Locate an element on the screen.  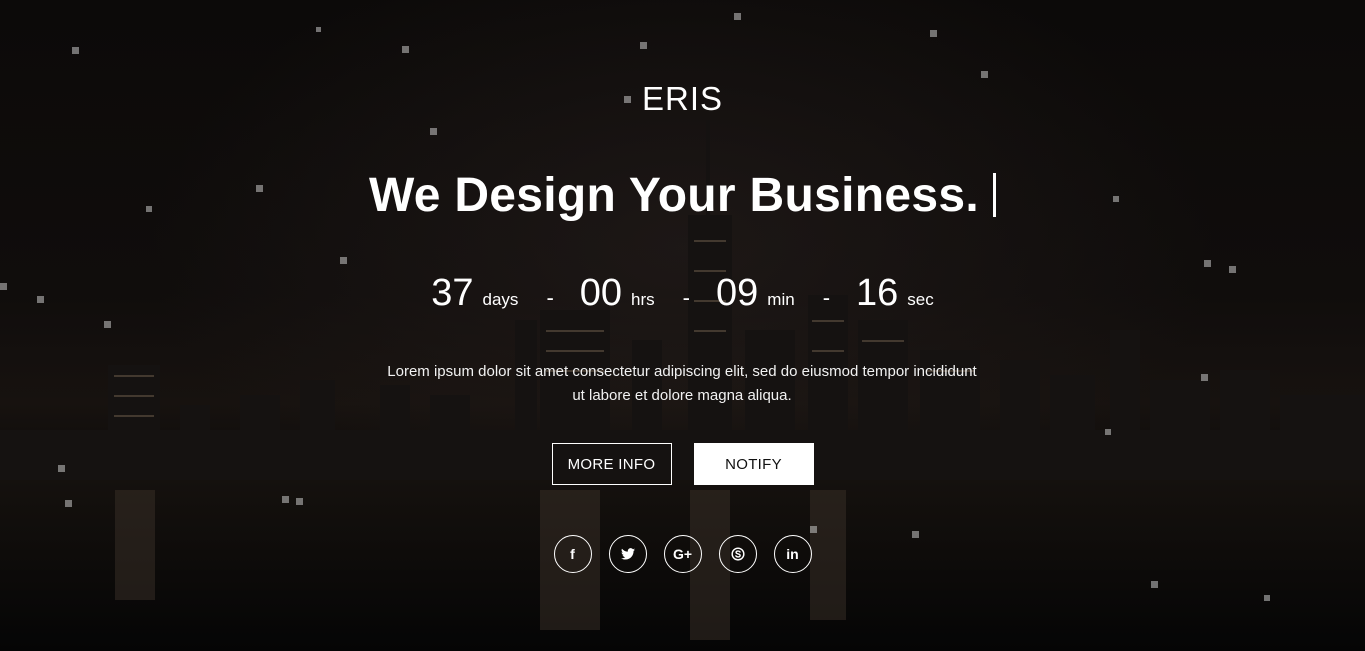
google-plus-icon: G+ is located at coordinates (682, 554).